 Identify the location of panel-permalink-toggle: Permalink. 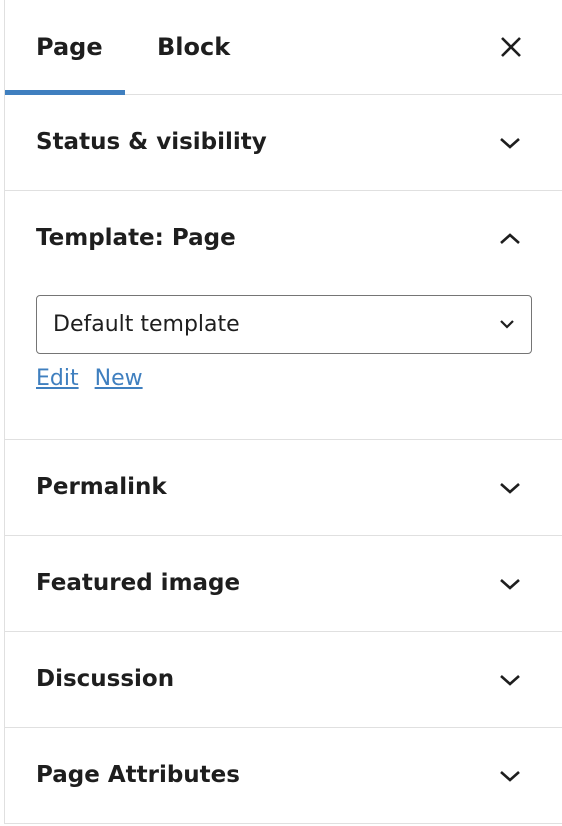
(283, 487).